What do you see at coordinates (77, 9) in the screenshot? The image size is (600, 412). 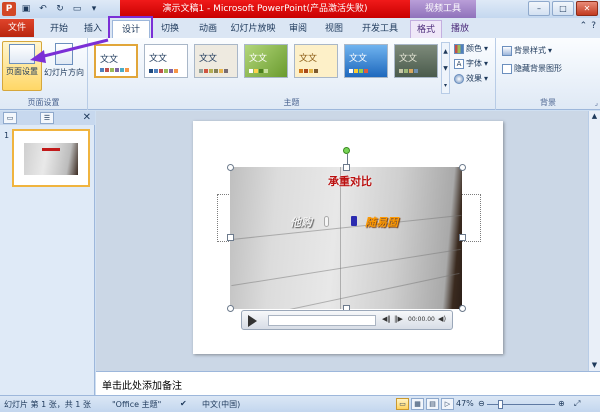 I see `slideshow-icon: ▭` at bounding box center [77, 9].